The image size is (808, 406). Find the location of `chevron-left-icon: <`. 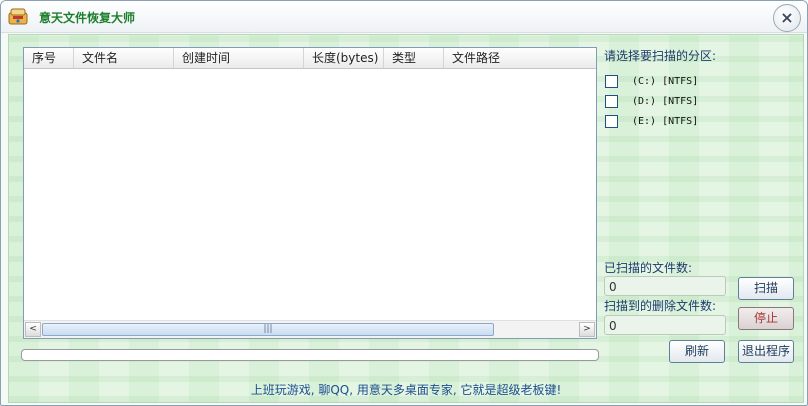

chevron-left-icon: < is located at coordinates (33, 329).